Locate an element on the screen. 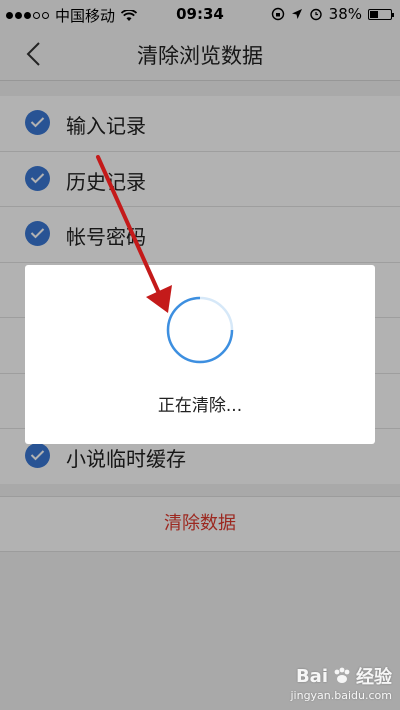  watermark-url: jingyan.baidu.com is located at coordinates (341, 695).